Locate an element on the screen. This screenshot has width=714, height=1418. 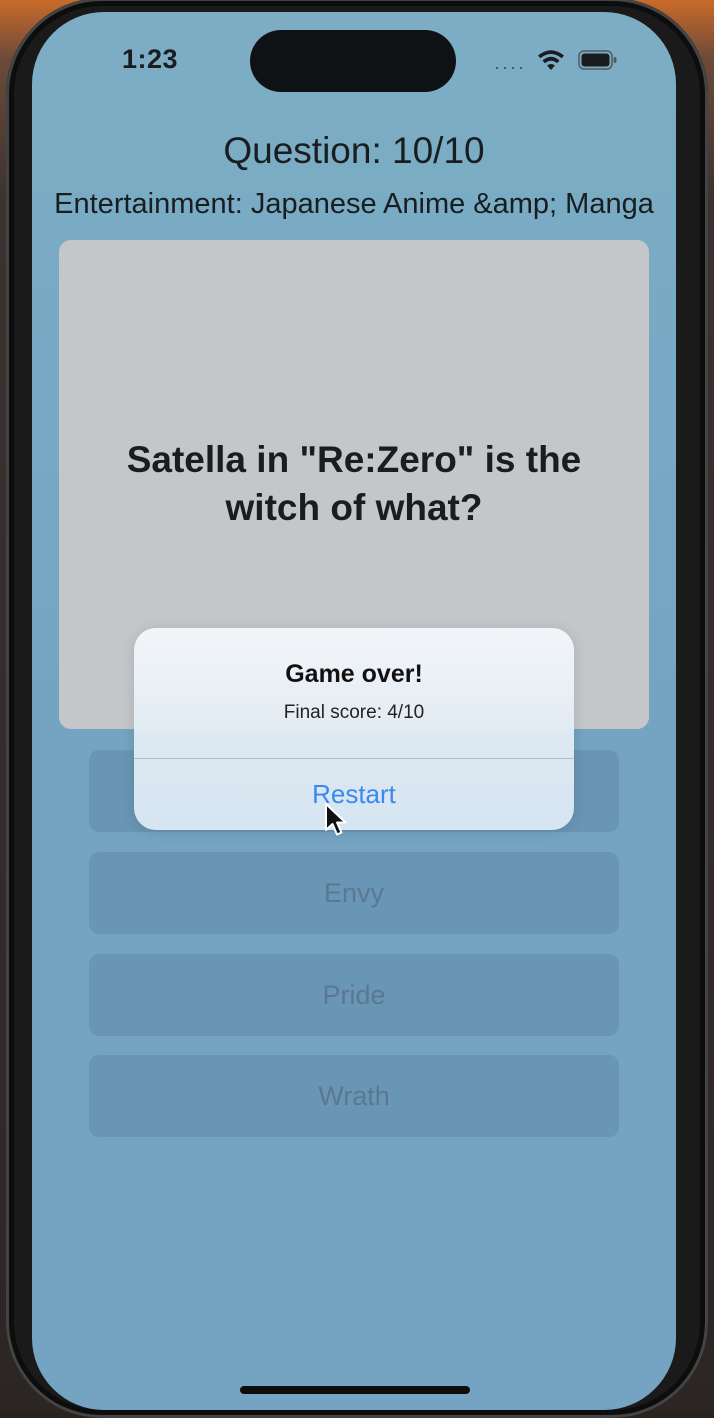
home-indicator is located at coordinates (355, 1390).